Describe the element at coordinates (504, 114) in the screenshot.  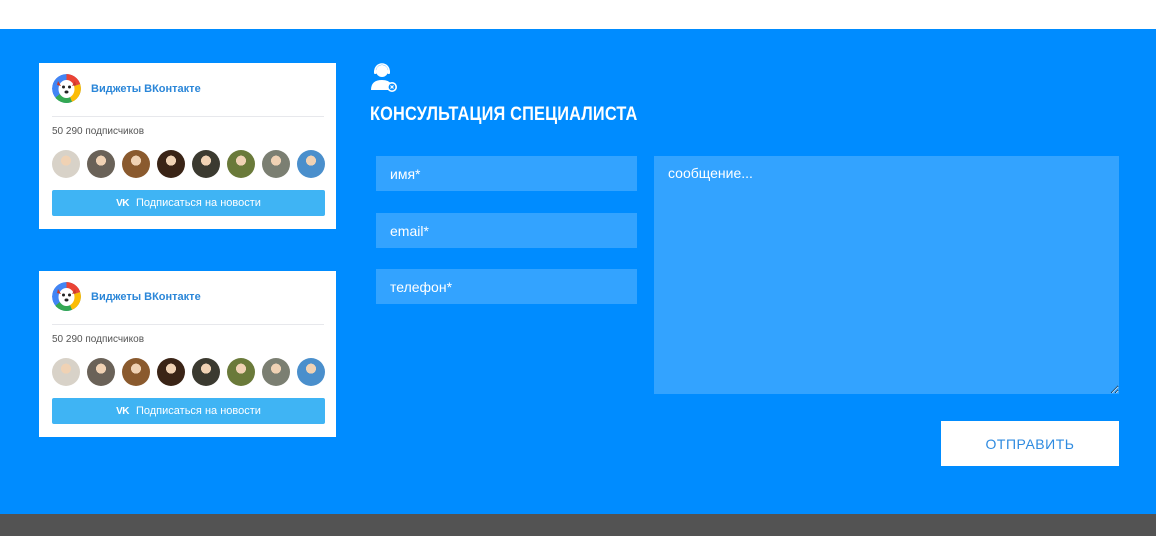
I see `section-title: КОНСУЛЬТАЦИЯ СПЕЦИАЛИСТА` at that location.